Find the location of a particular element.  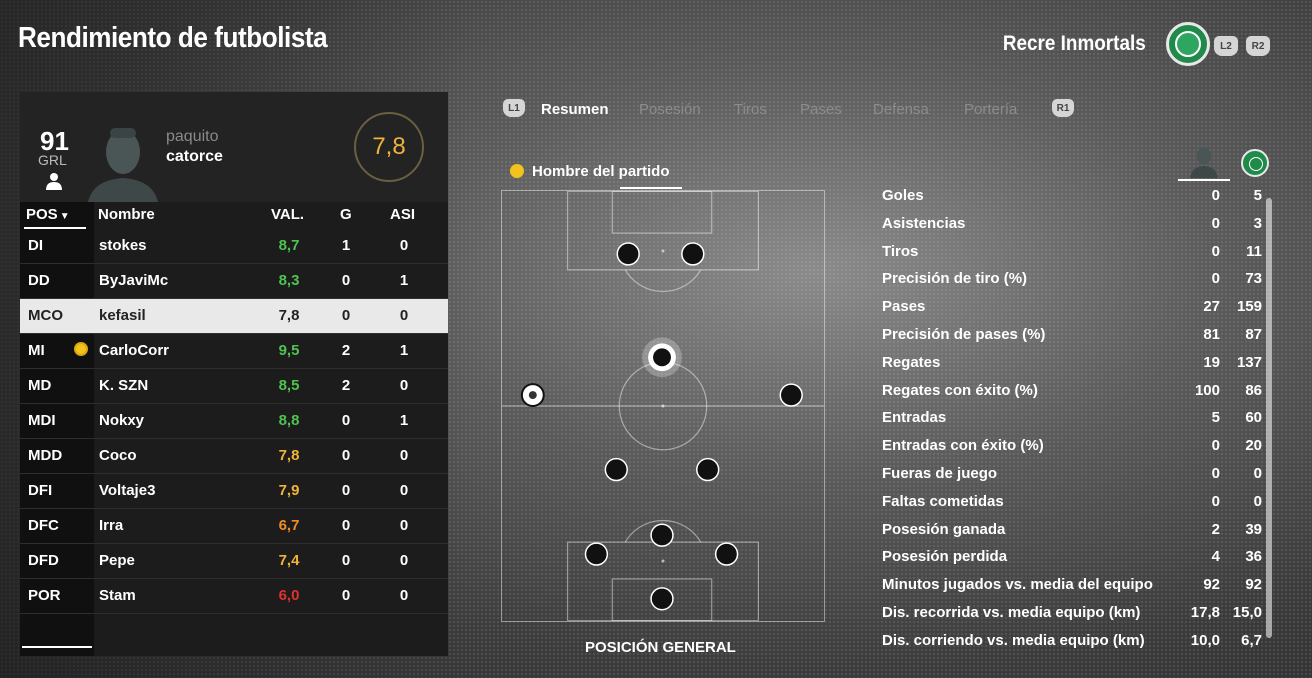

stat-team-value: 159 is located at coordinates (1249, 307).